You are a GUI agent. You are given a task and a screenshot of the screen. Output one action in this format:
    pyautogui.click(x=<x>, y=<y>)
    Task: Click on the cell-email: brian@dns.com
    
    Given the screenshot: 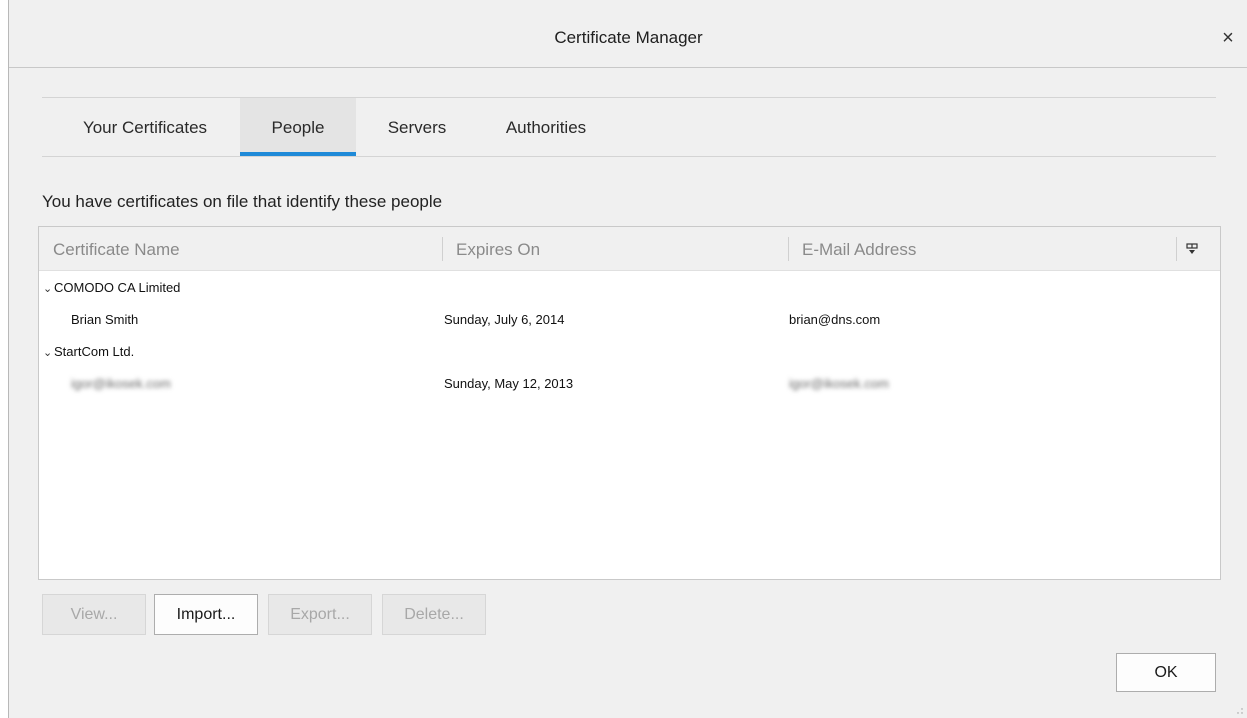 What is the action you would take?
    pyautogui.click(x=835, y=319)
    